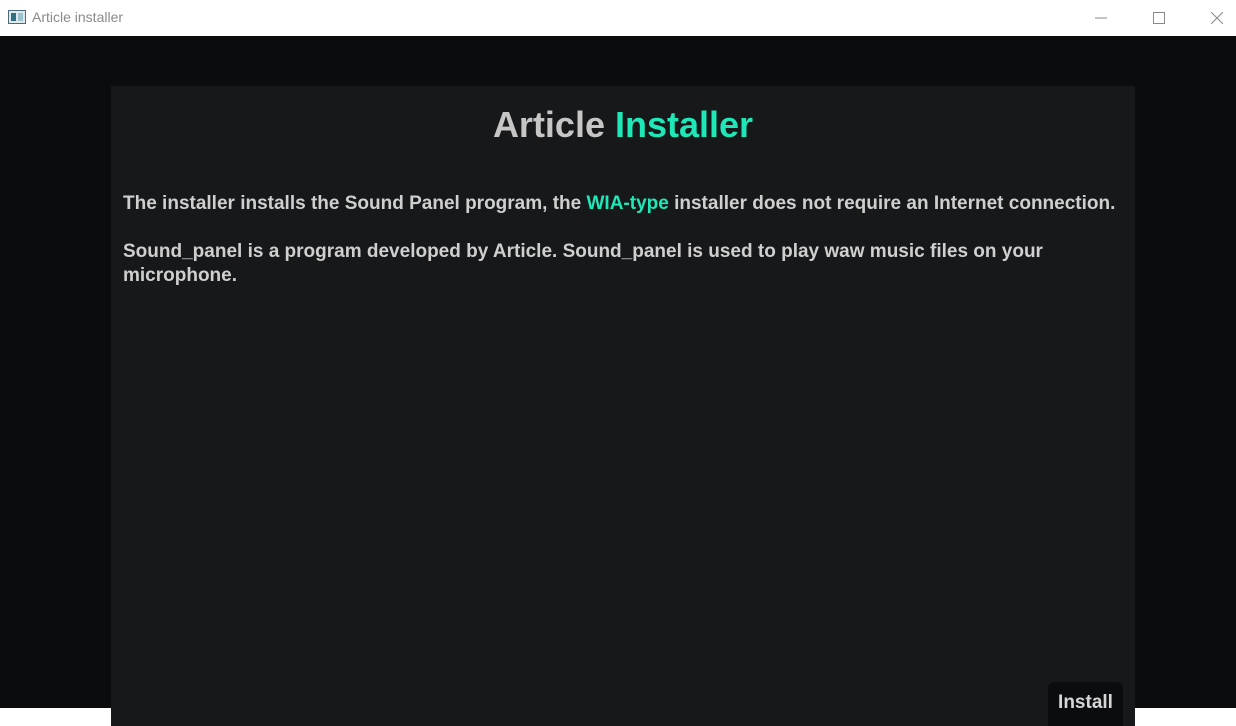 The height and width of the screenshot is (726, 1236). I want to click on maximize-button, so click(1159, 18).